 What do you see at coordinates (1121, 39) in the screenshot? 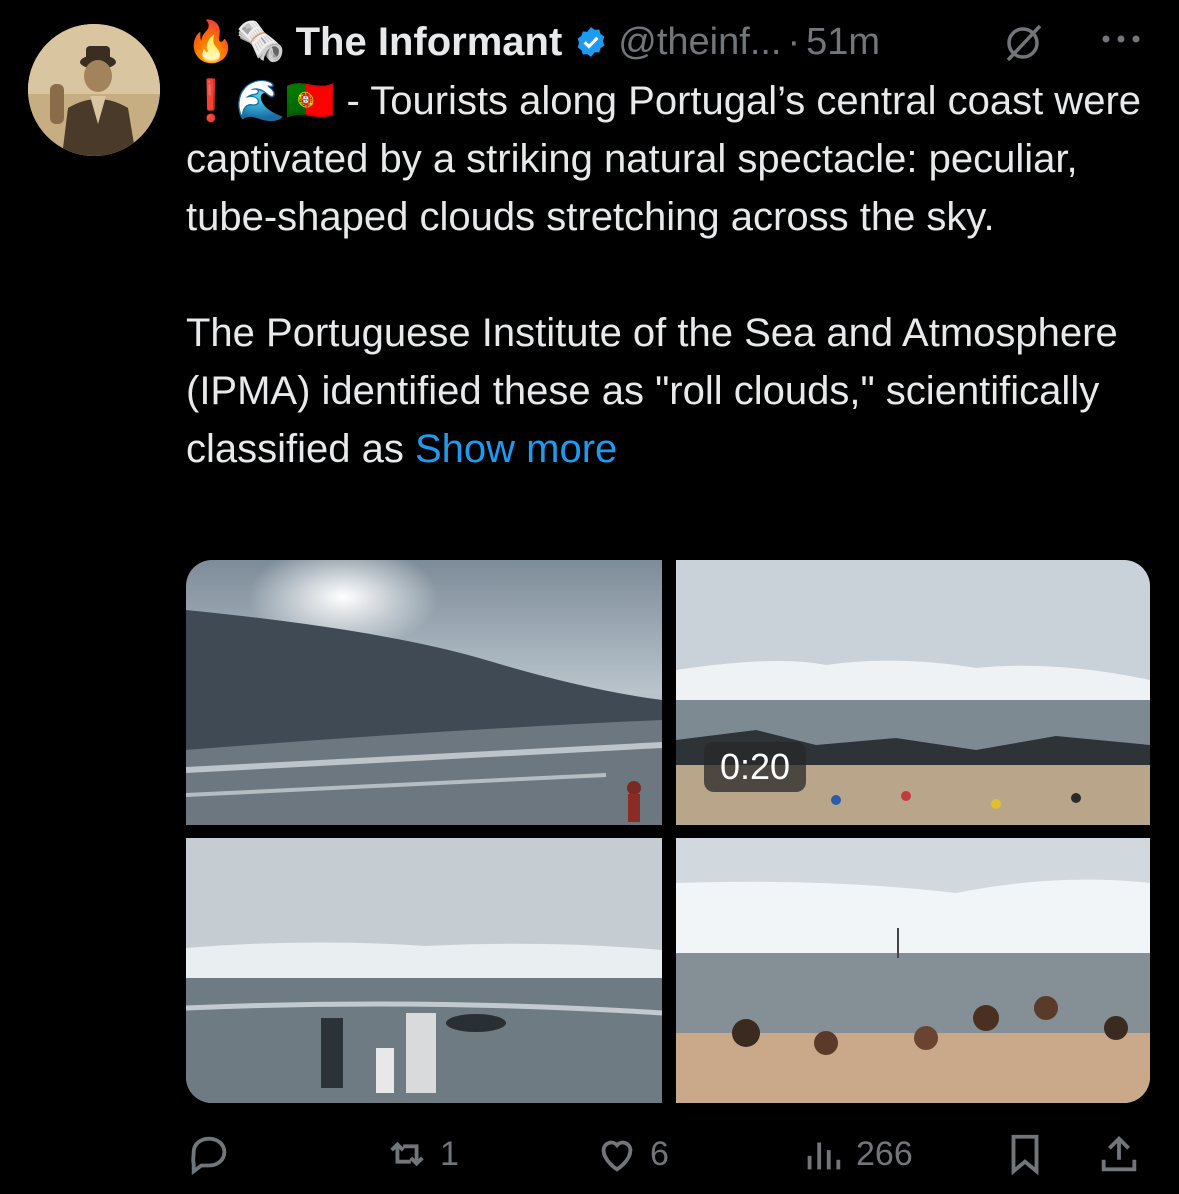
I see `more-icon` at bounding box center [1121, 39].